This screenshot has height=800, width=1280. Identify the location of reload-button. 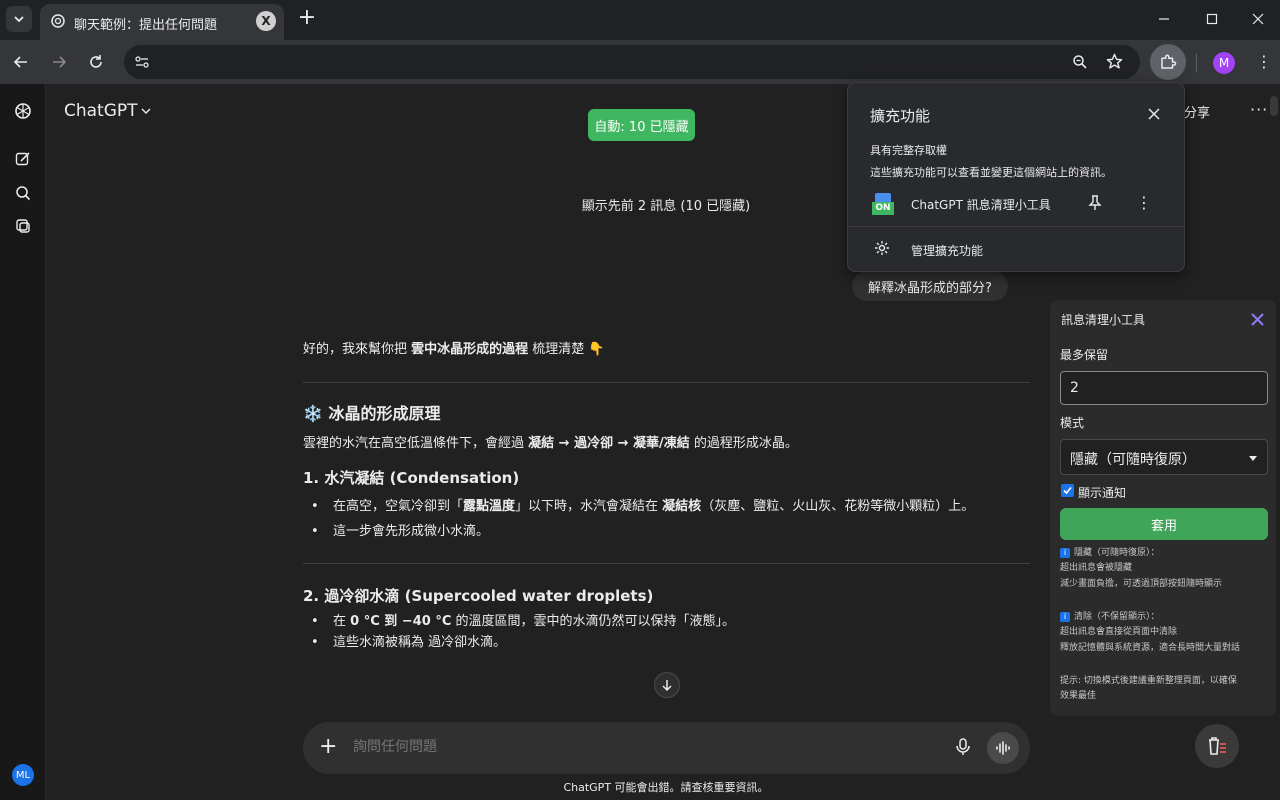
(96, 62).